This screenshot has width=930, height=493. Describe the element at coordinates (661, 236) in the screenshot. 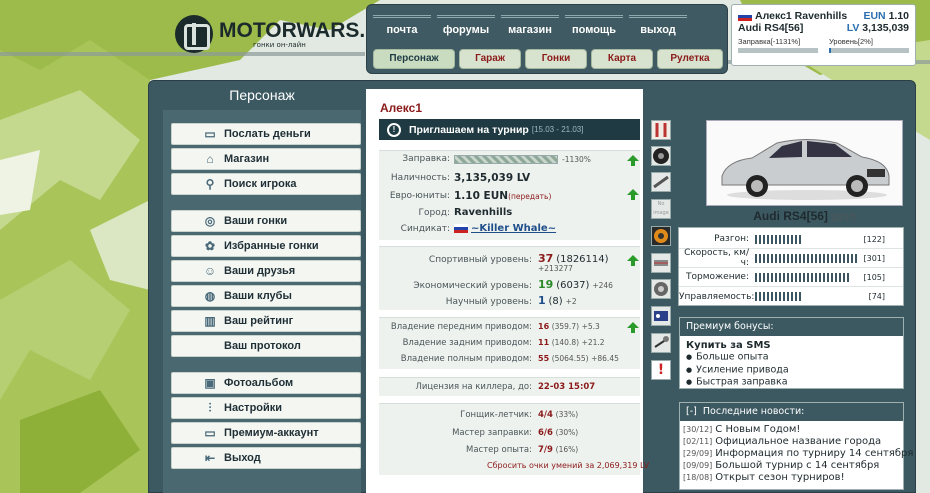

I see `brake-disc-icon` at that location.